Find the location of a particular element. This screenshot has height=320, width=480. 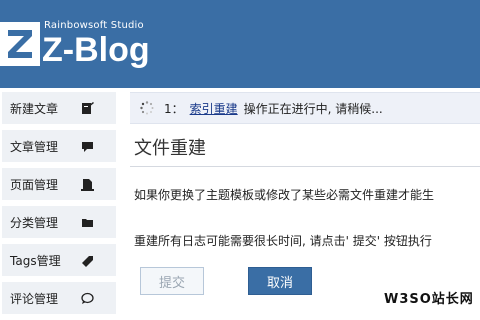

page-icon is located at coordinates (87, 184).